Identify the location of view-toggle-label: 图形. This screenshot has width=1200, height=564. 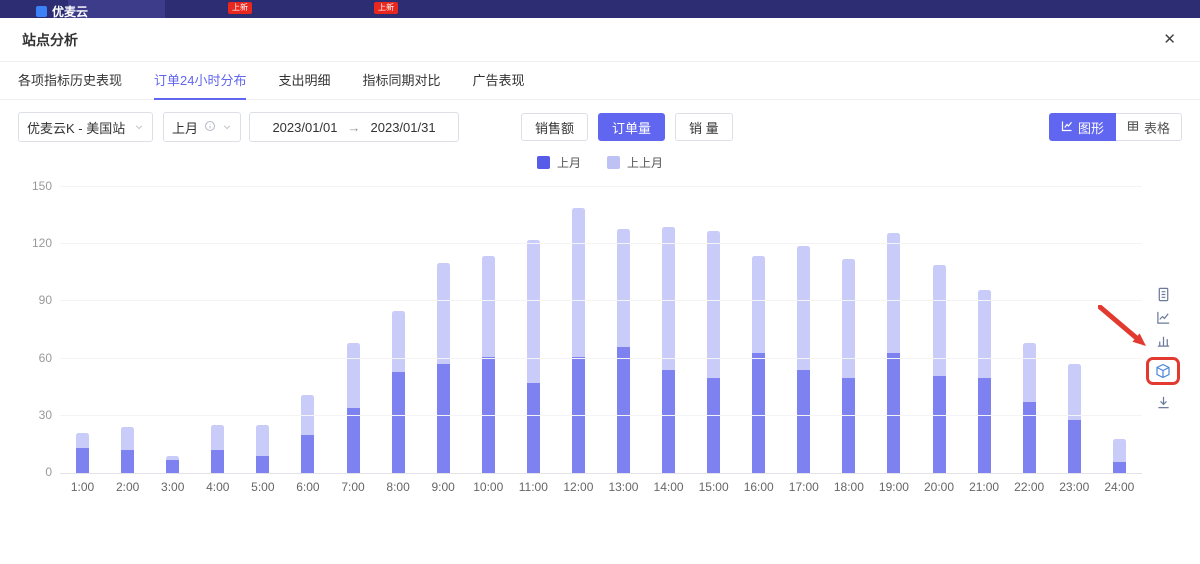
(1090, 128).